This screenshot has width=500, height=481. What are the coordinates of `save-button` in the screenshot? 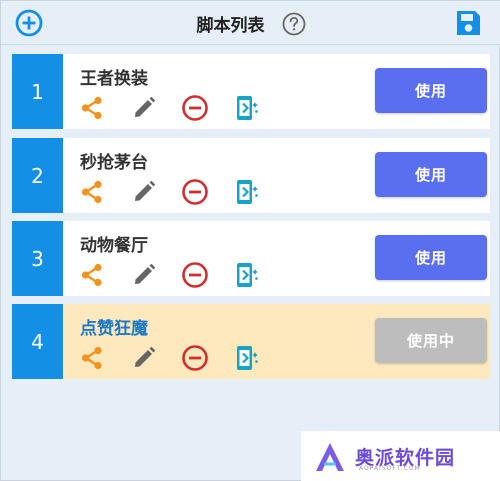 It's located at (468, 23).